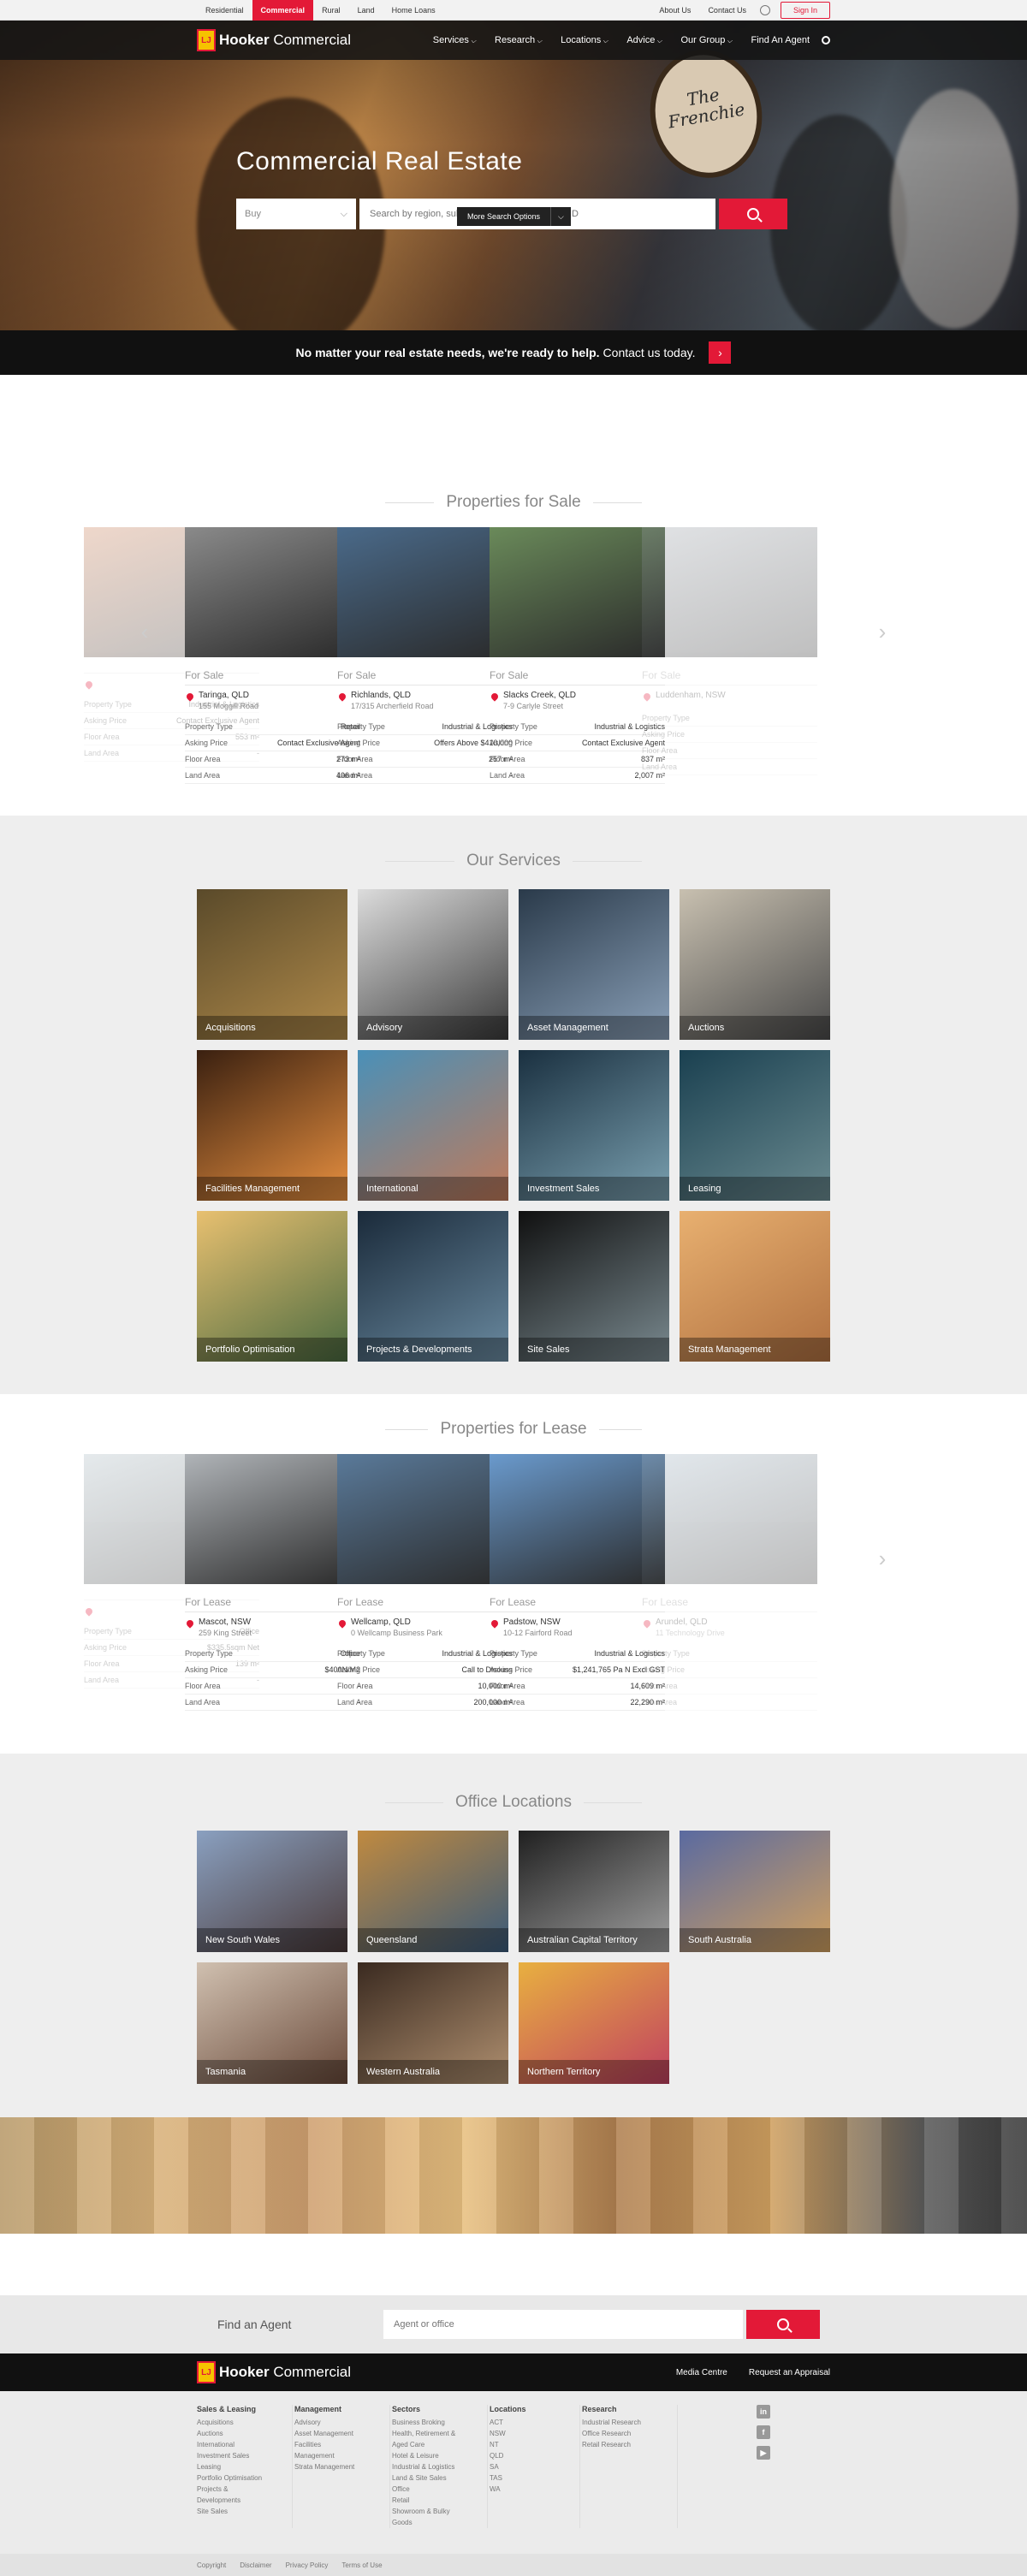 This screenshot has height=2576, width=1027. What do you see at coordinates (454, 40) in the screenshot?
I see `nav-services: Services ⌵` at bounding box center [454, 40].